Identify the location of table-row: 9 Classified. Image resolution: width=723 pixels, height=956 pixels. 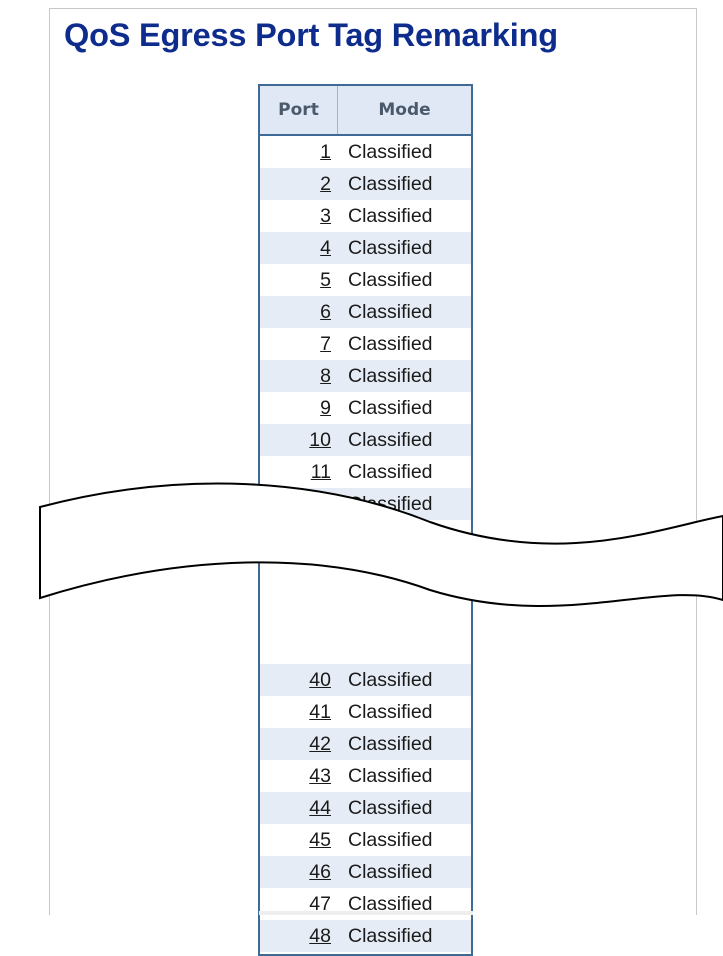
(365, 408).